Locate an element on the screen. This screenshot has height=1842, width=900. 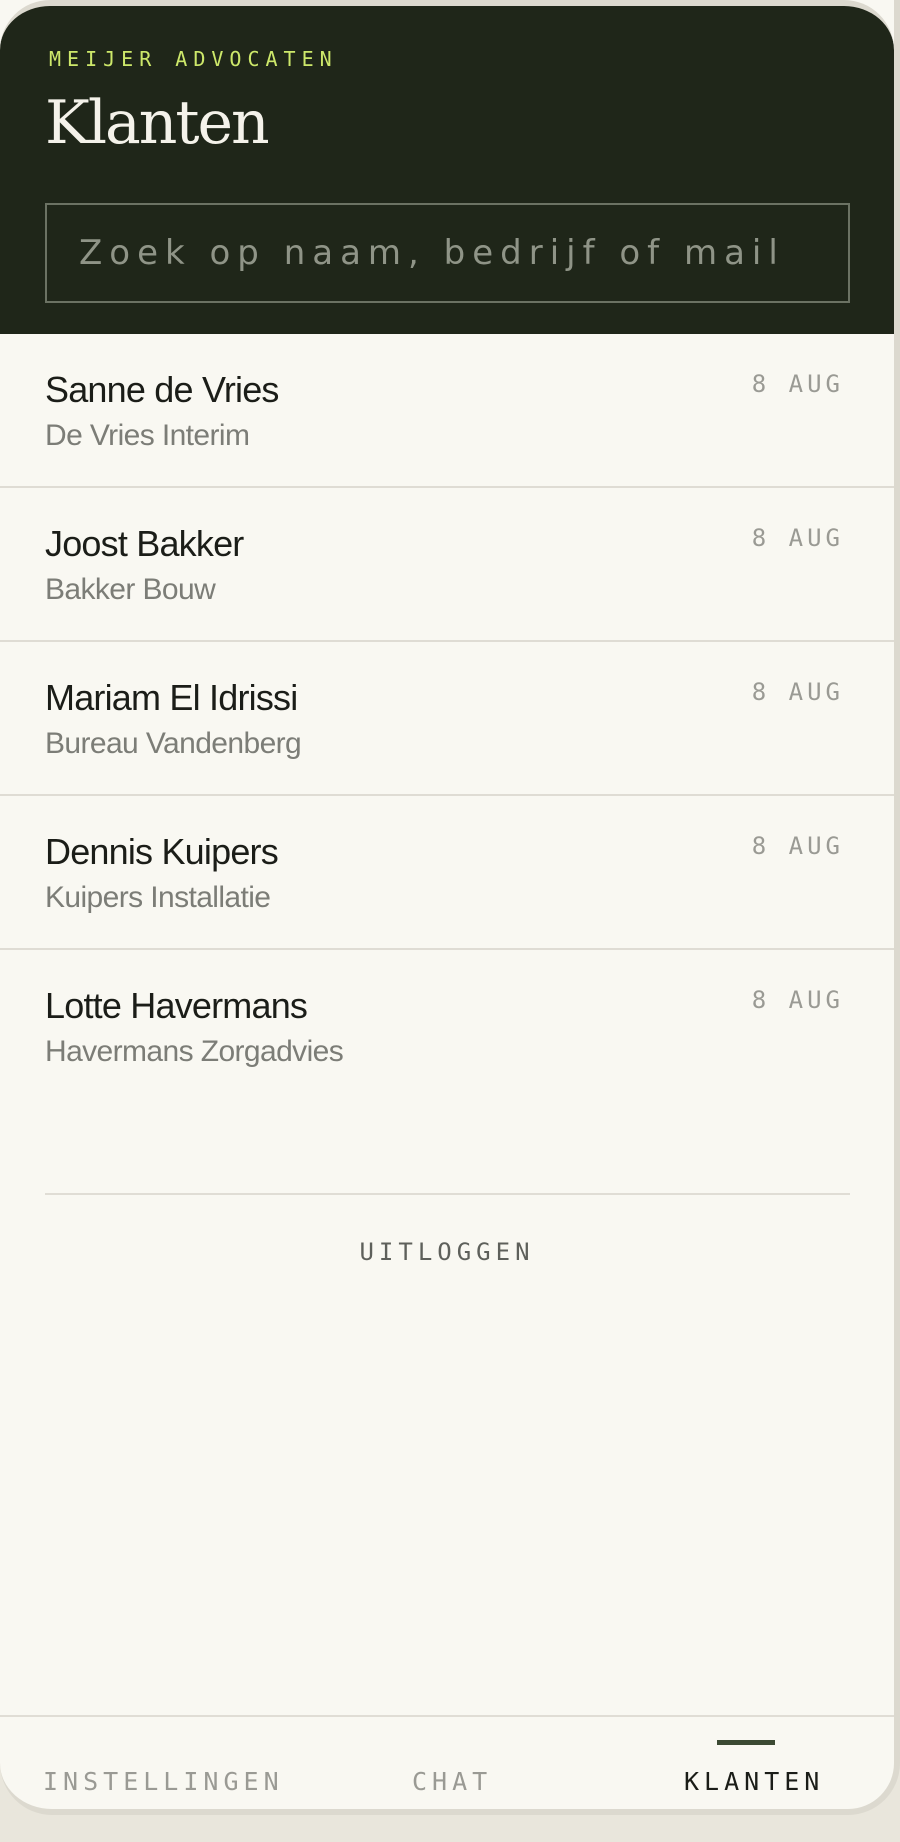
client-name: Dennis Kuipers is located at coordinates (162, 851).